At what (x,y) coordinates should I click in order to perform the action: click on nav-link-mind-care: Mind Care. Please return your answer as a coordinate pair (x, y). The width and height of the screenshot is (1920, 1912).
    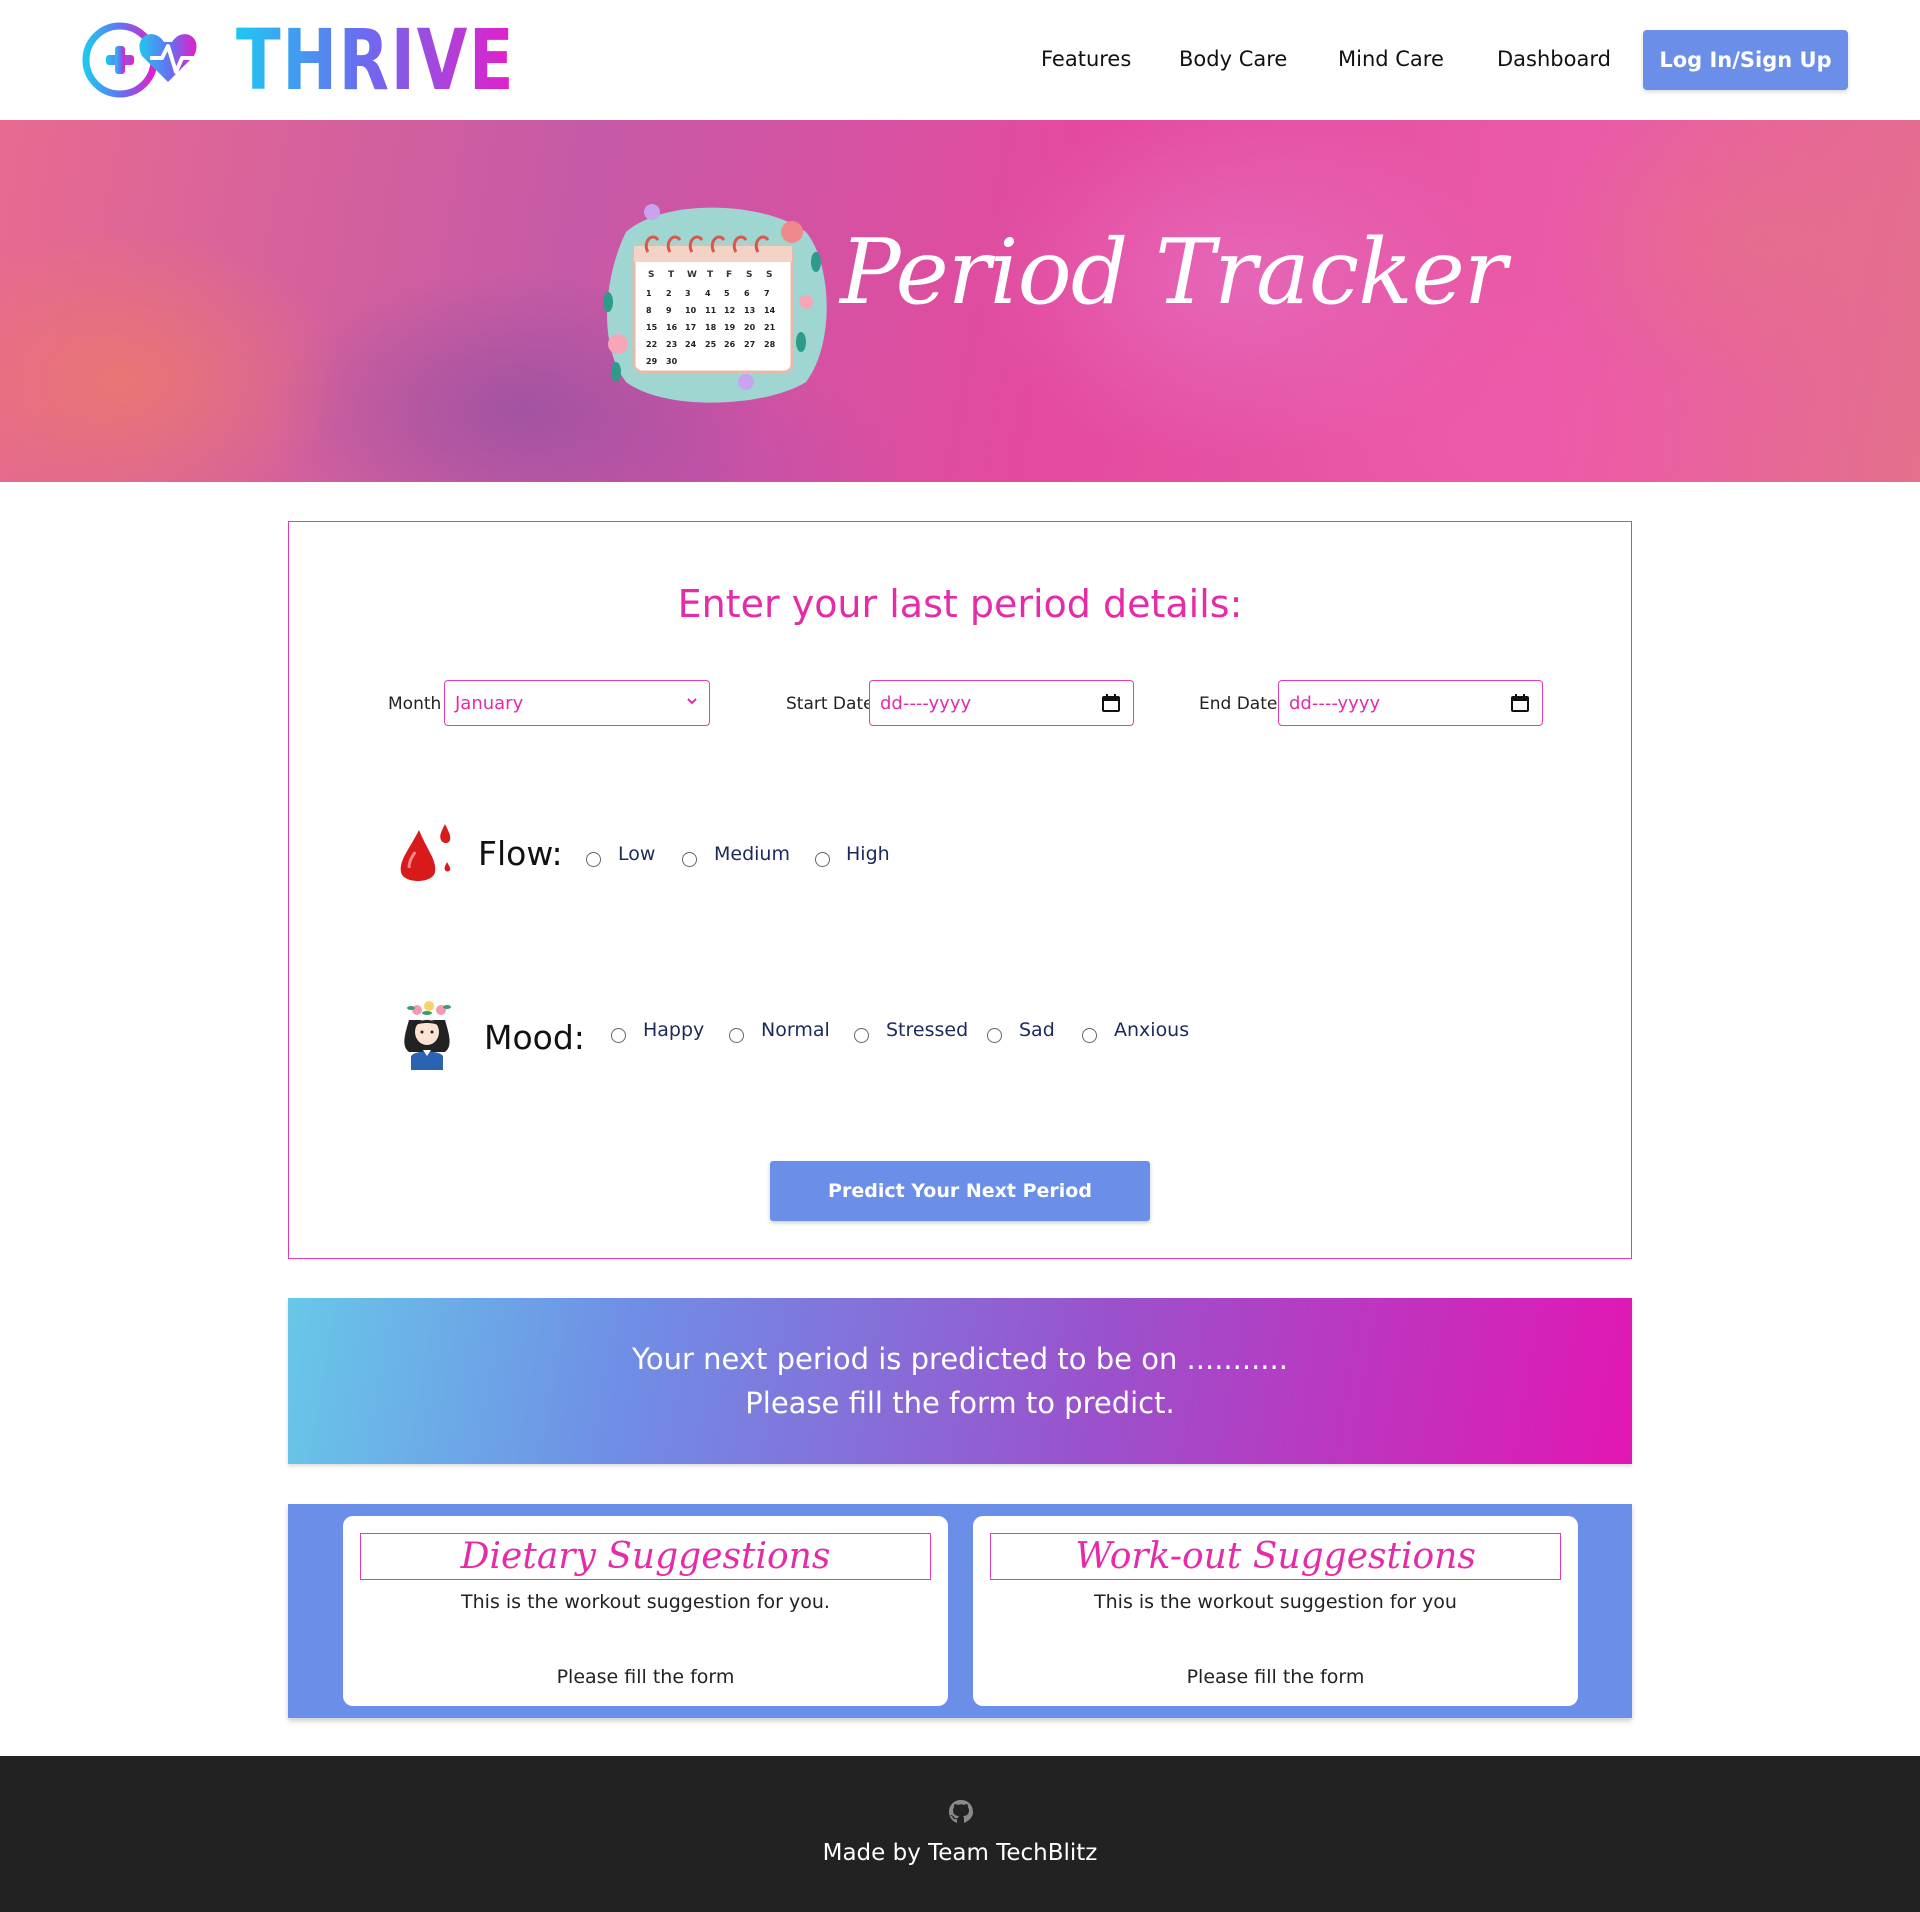
    Looking at the image, I should click on (1391, 59).